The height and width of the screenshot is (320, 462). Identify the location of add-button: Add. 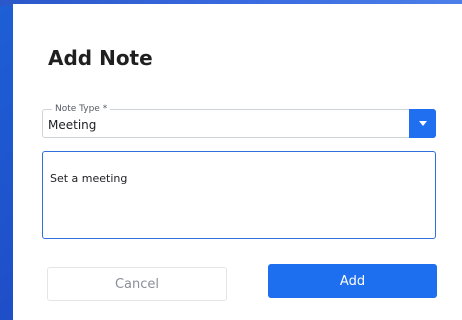
(352, 281).